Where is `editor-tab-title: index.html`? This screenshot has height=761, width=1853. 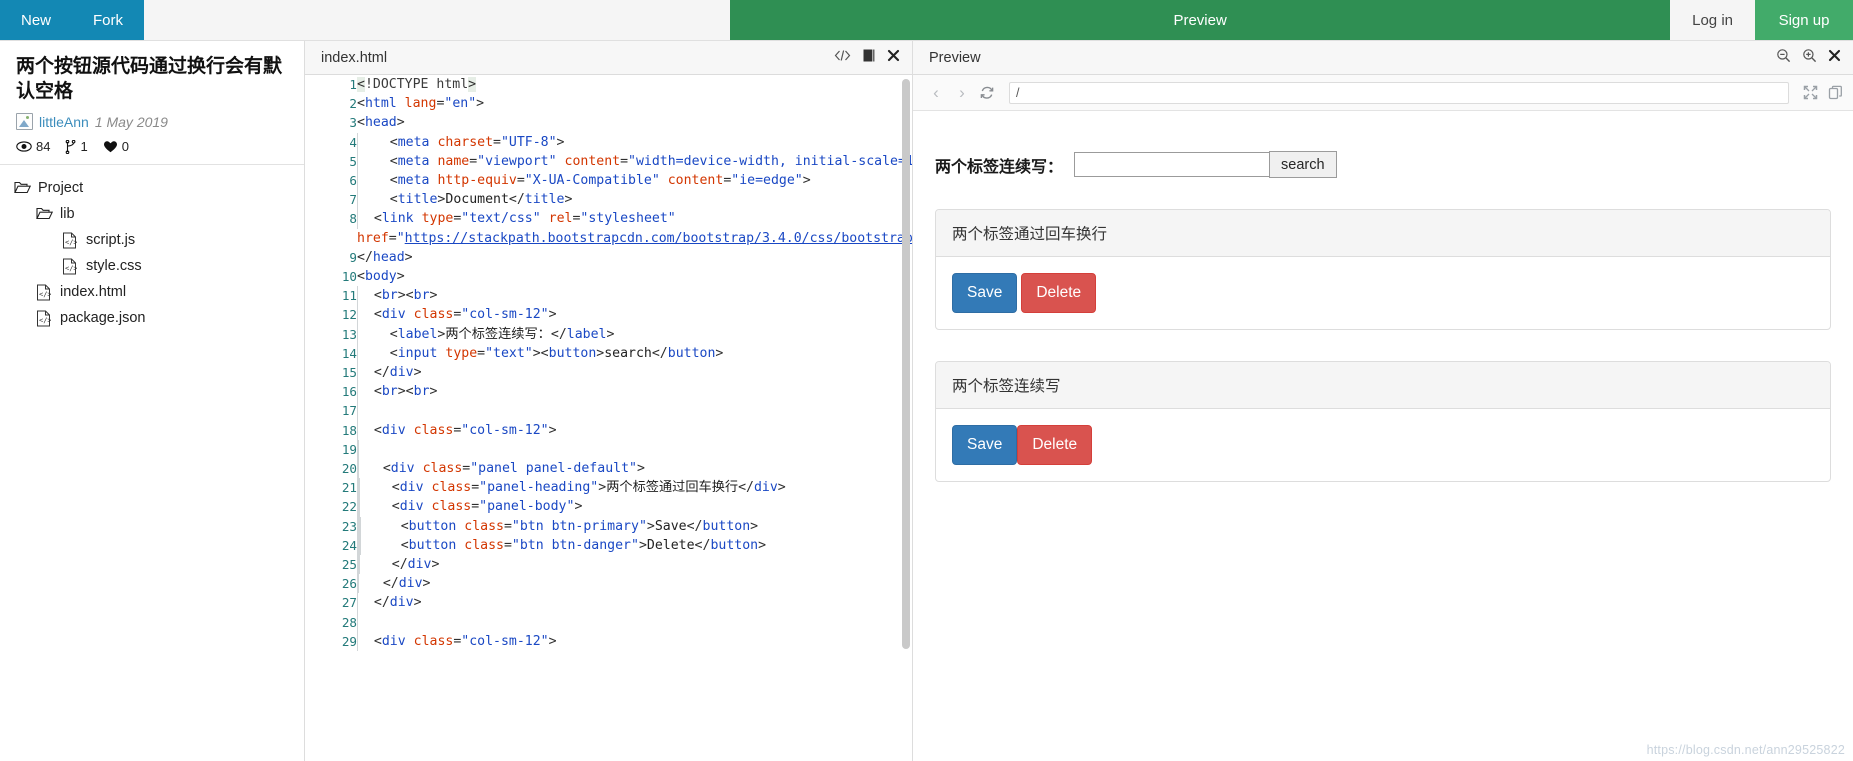
editor-tab-title: index.html is located at coordinates (354, 58).